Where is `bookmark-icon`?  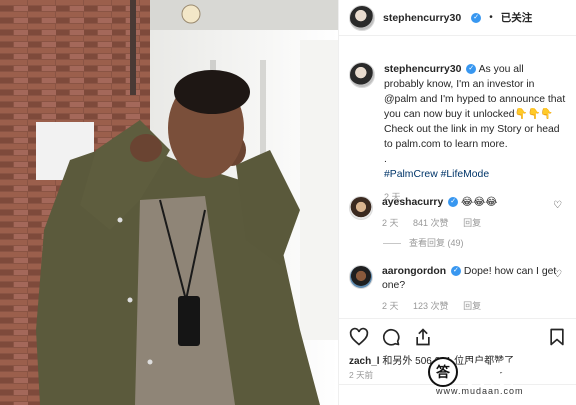 bookmark-icon is located at coordinates (557, 337).